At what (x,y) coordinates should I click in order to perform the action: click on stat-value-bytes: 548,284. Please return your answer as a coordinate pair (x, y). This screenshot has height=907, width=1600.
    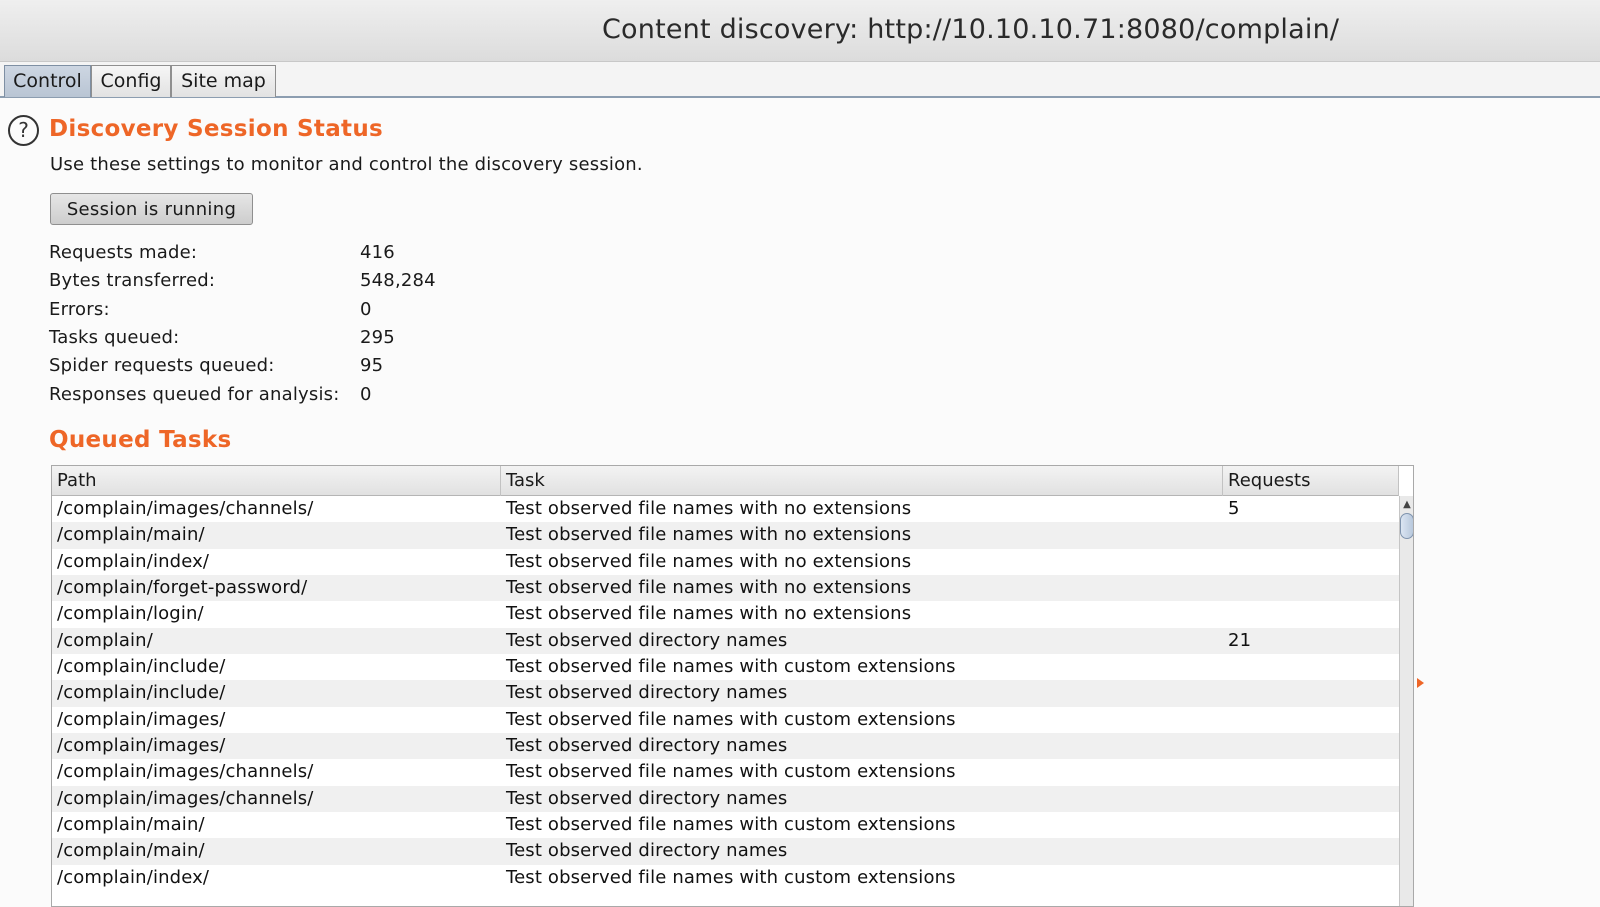
    Looking at the image, I should click on (398, 280).